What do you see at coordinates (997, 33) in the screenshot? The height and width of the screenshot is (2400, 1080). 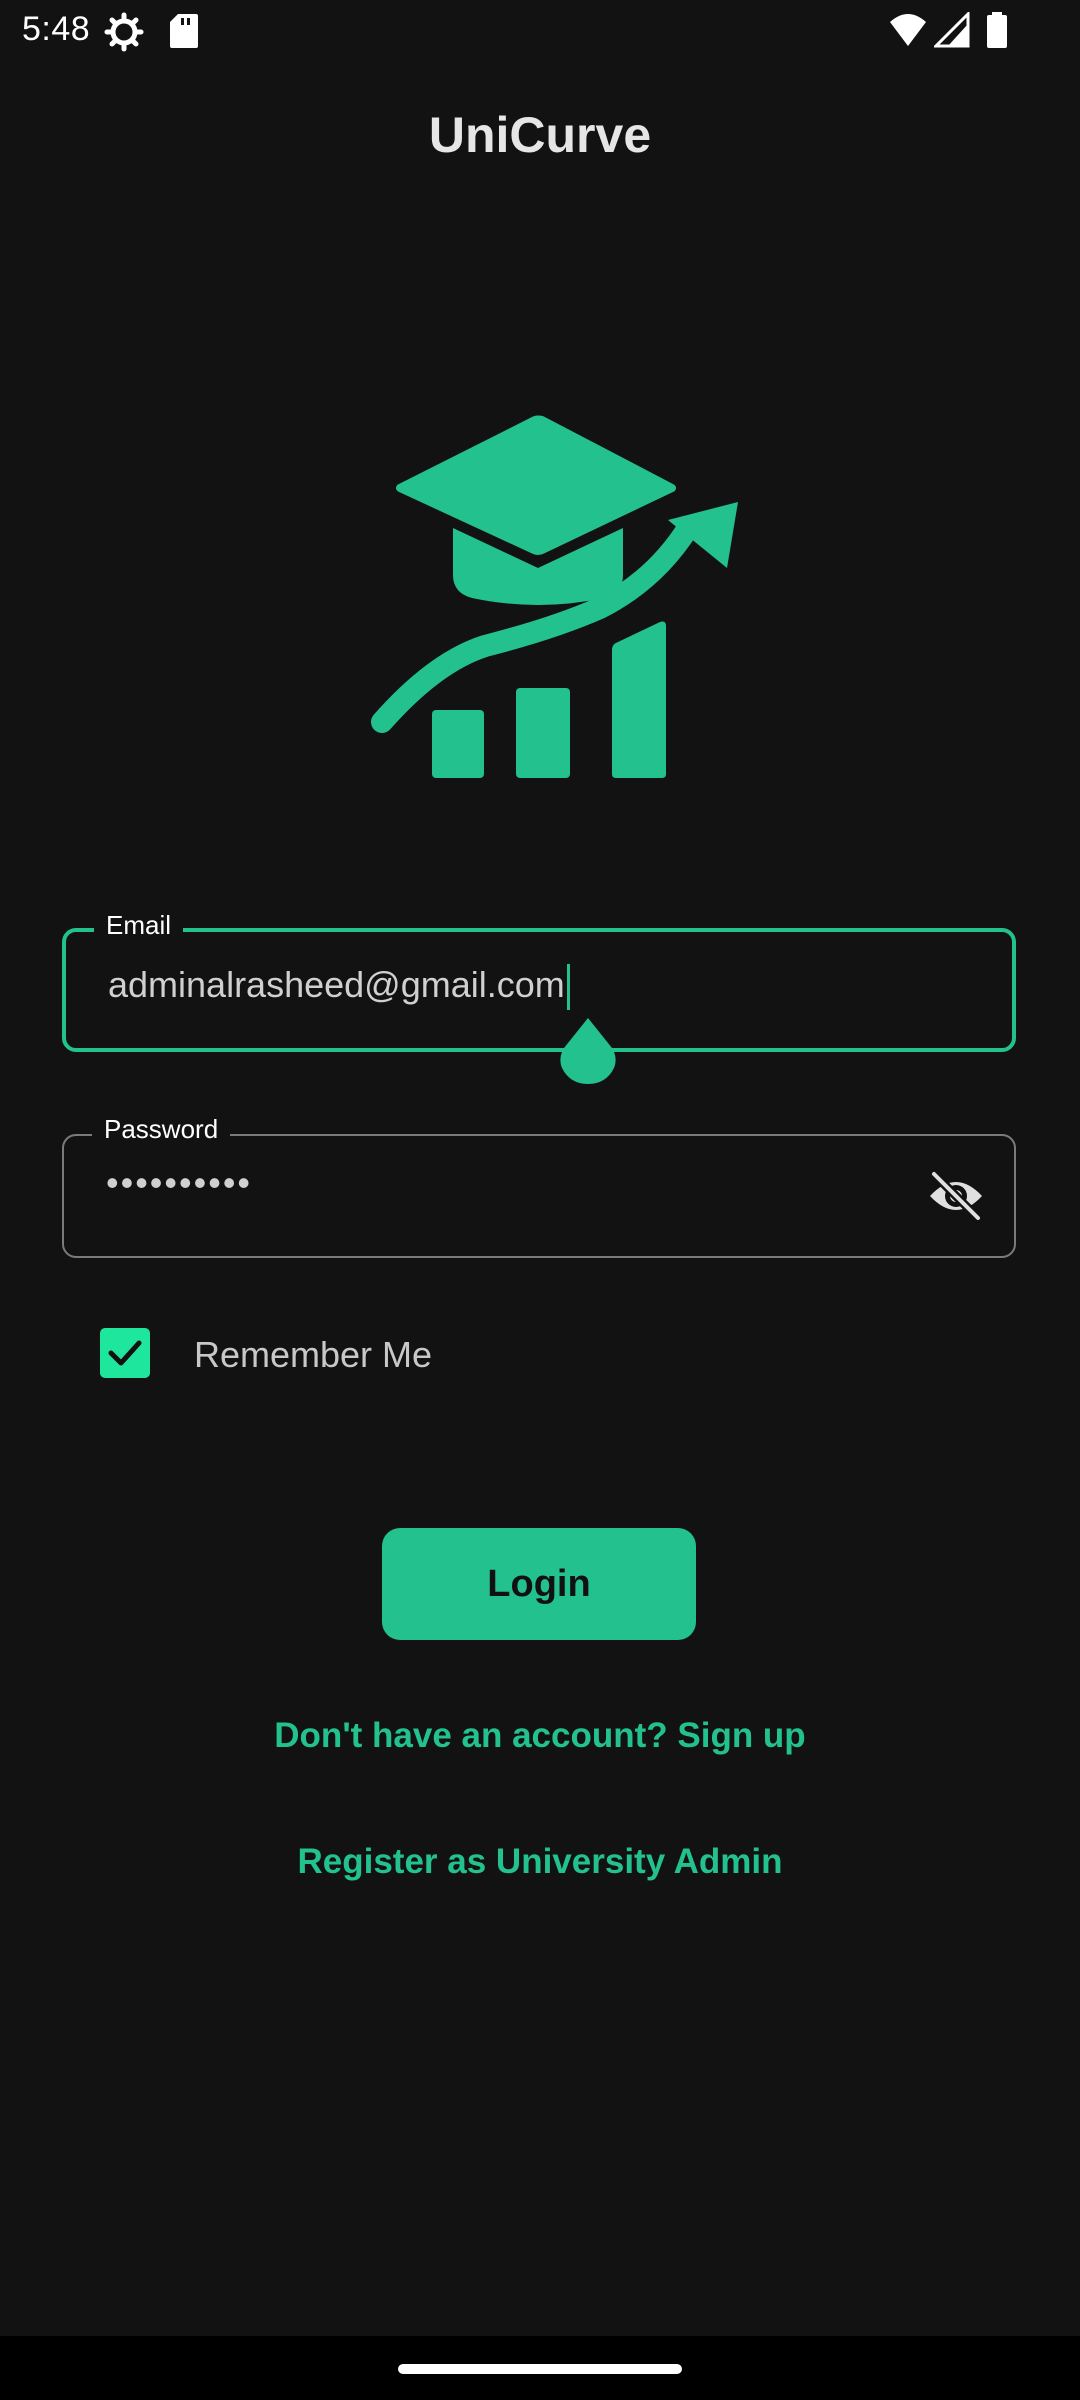 I see `battery-icon` at bounding box center [997, 33].